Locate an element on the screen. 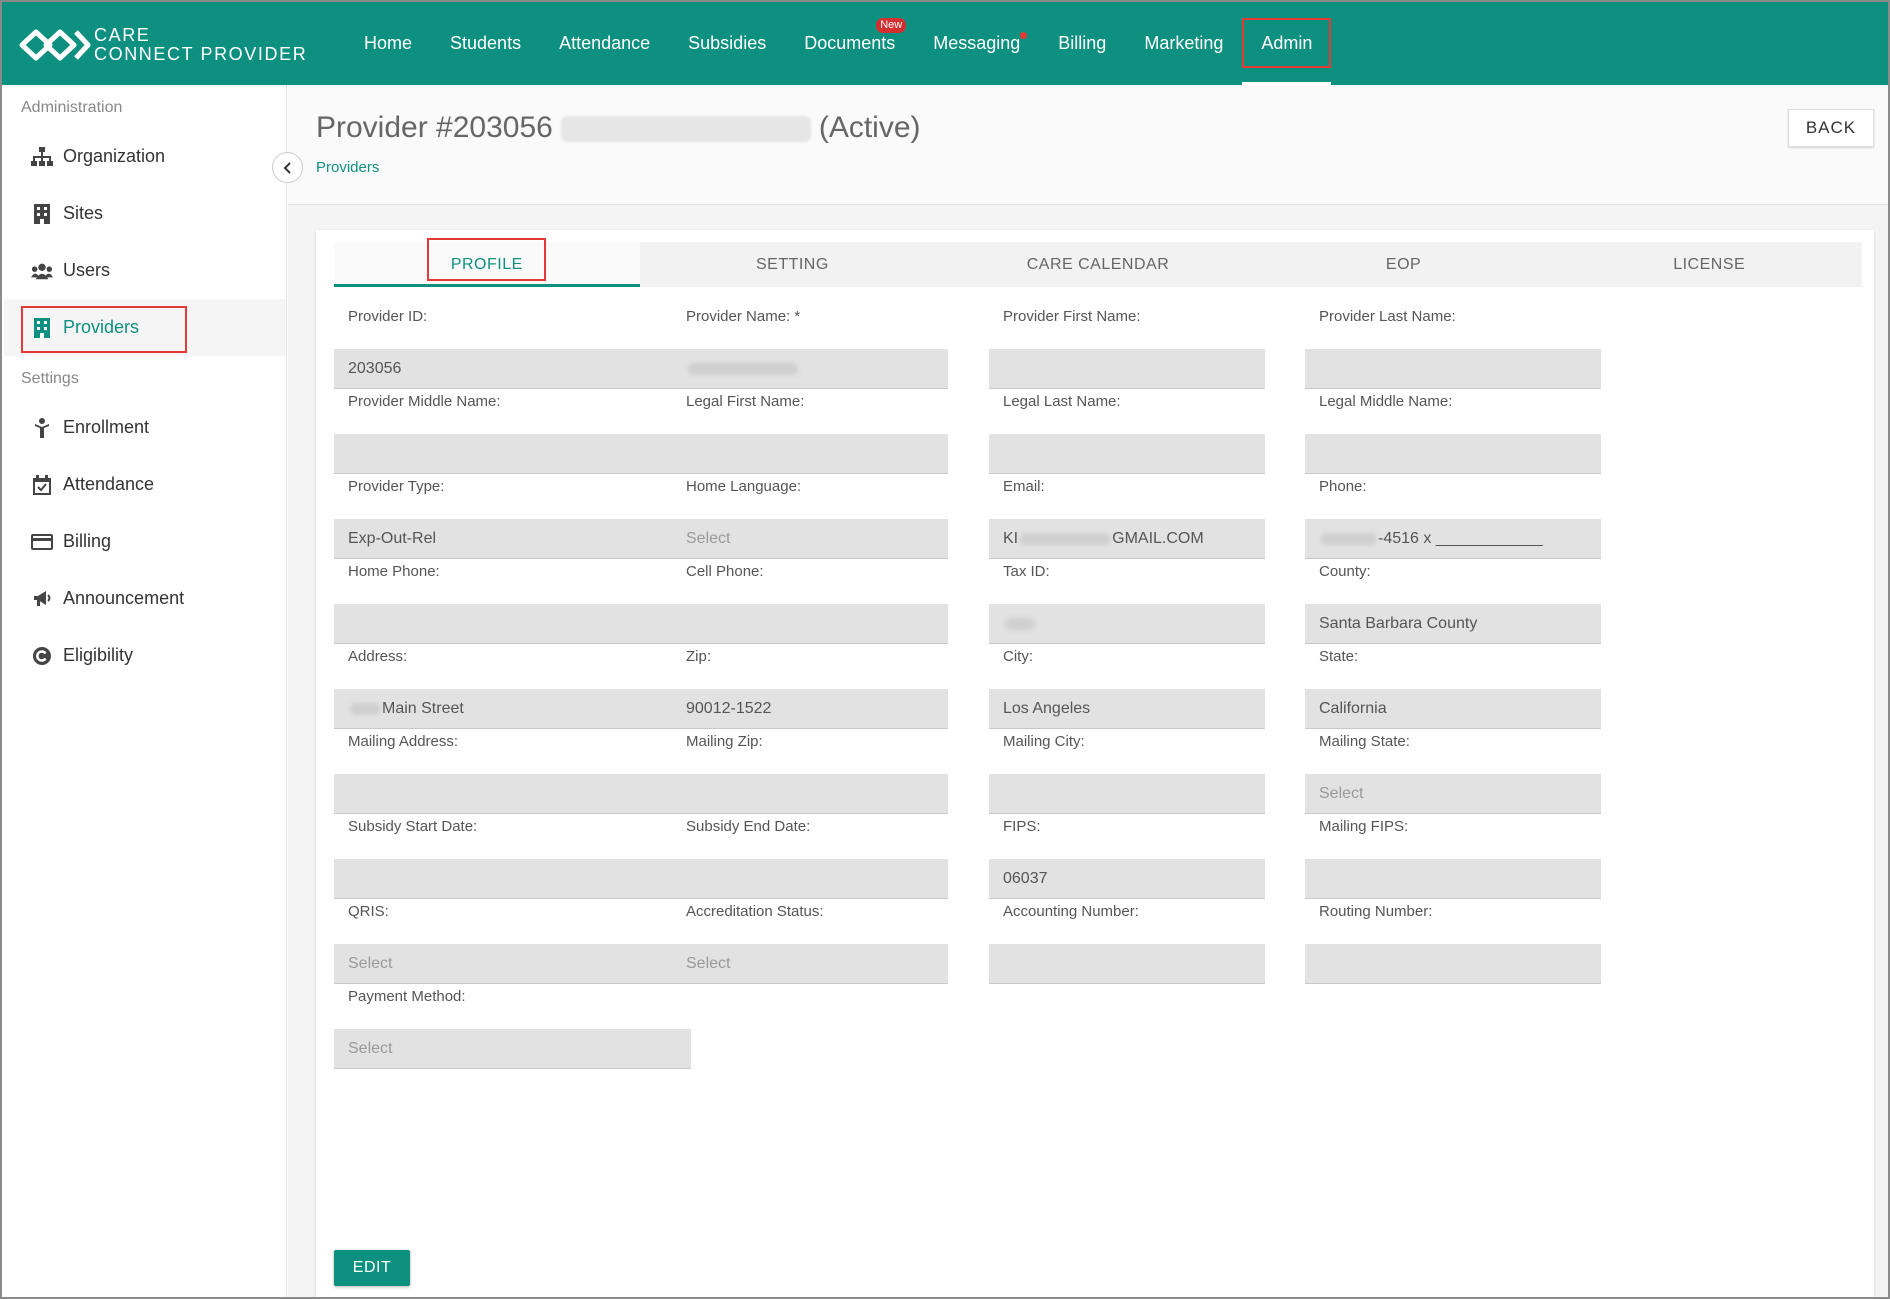 Image resolution: width=1890 pixels, height=1299 pixels. text-field: 06037 is located at coordinates (1127, 879).